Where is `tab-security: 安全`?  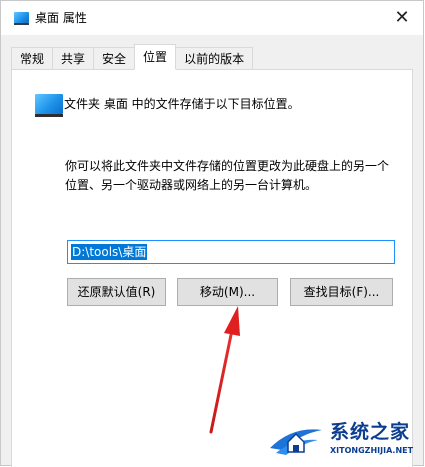
tab-security: 安全 is located at coordinates (114, 58).